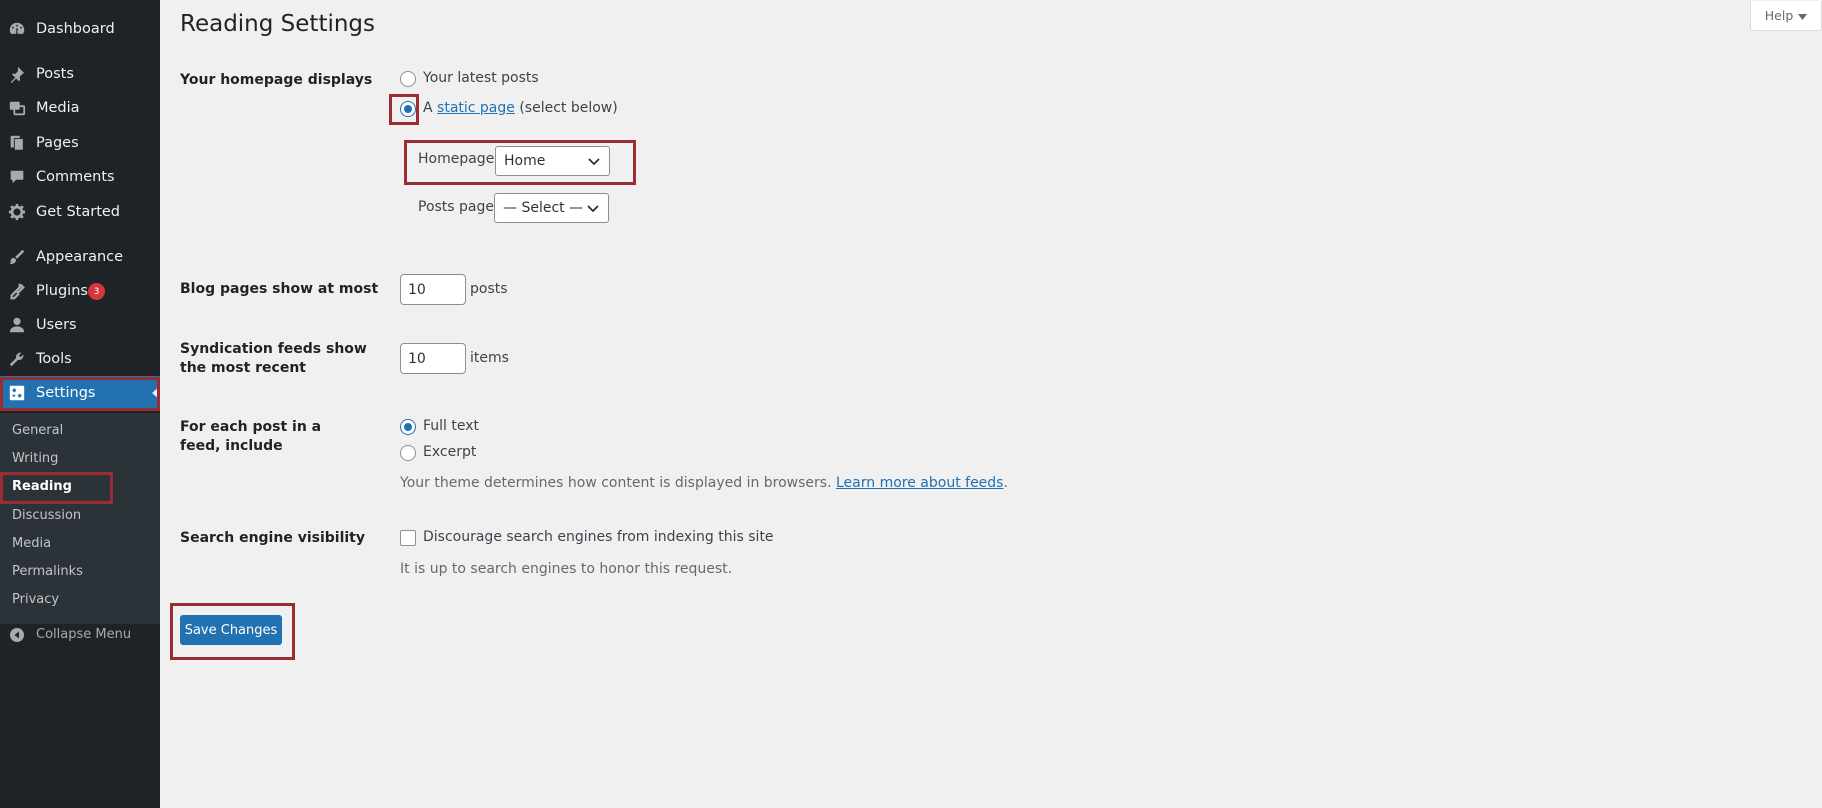 Image resolution: width=1822 pixels, height=808 pixels. What do you see at coordinates (278, 24) in the screenshot?
I see `page-title: Reading Settings` at bounding box center [278, 24].